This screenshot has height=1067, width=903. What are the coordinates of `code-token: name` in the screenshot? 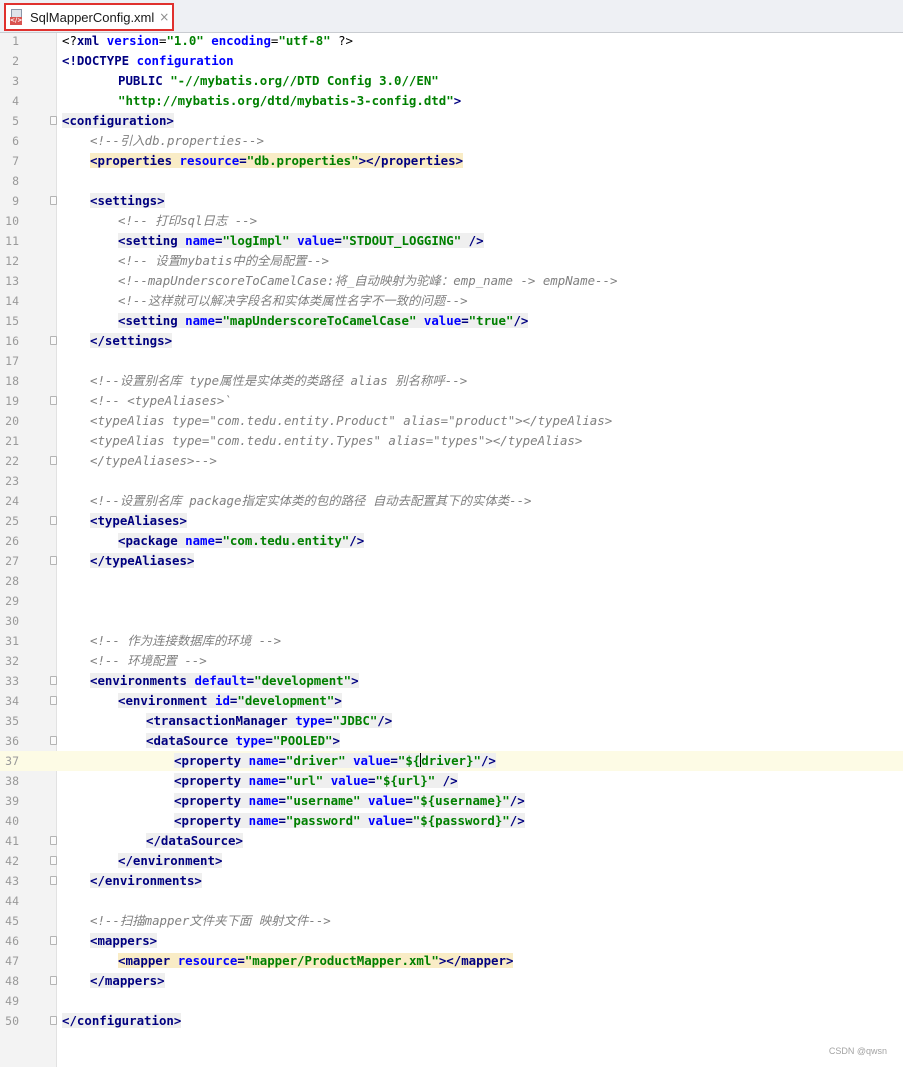 It's located at (200, 540).